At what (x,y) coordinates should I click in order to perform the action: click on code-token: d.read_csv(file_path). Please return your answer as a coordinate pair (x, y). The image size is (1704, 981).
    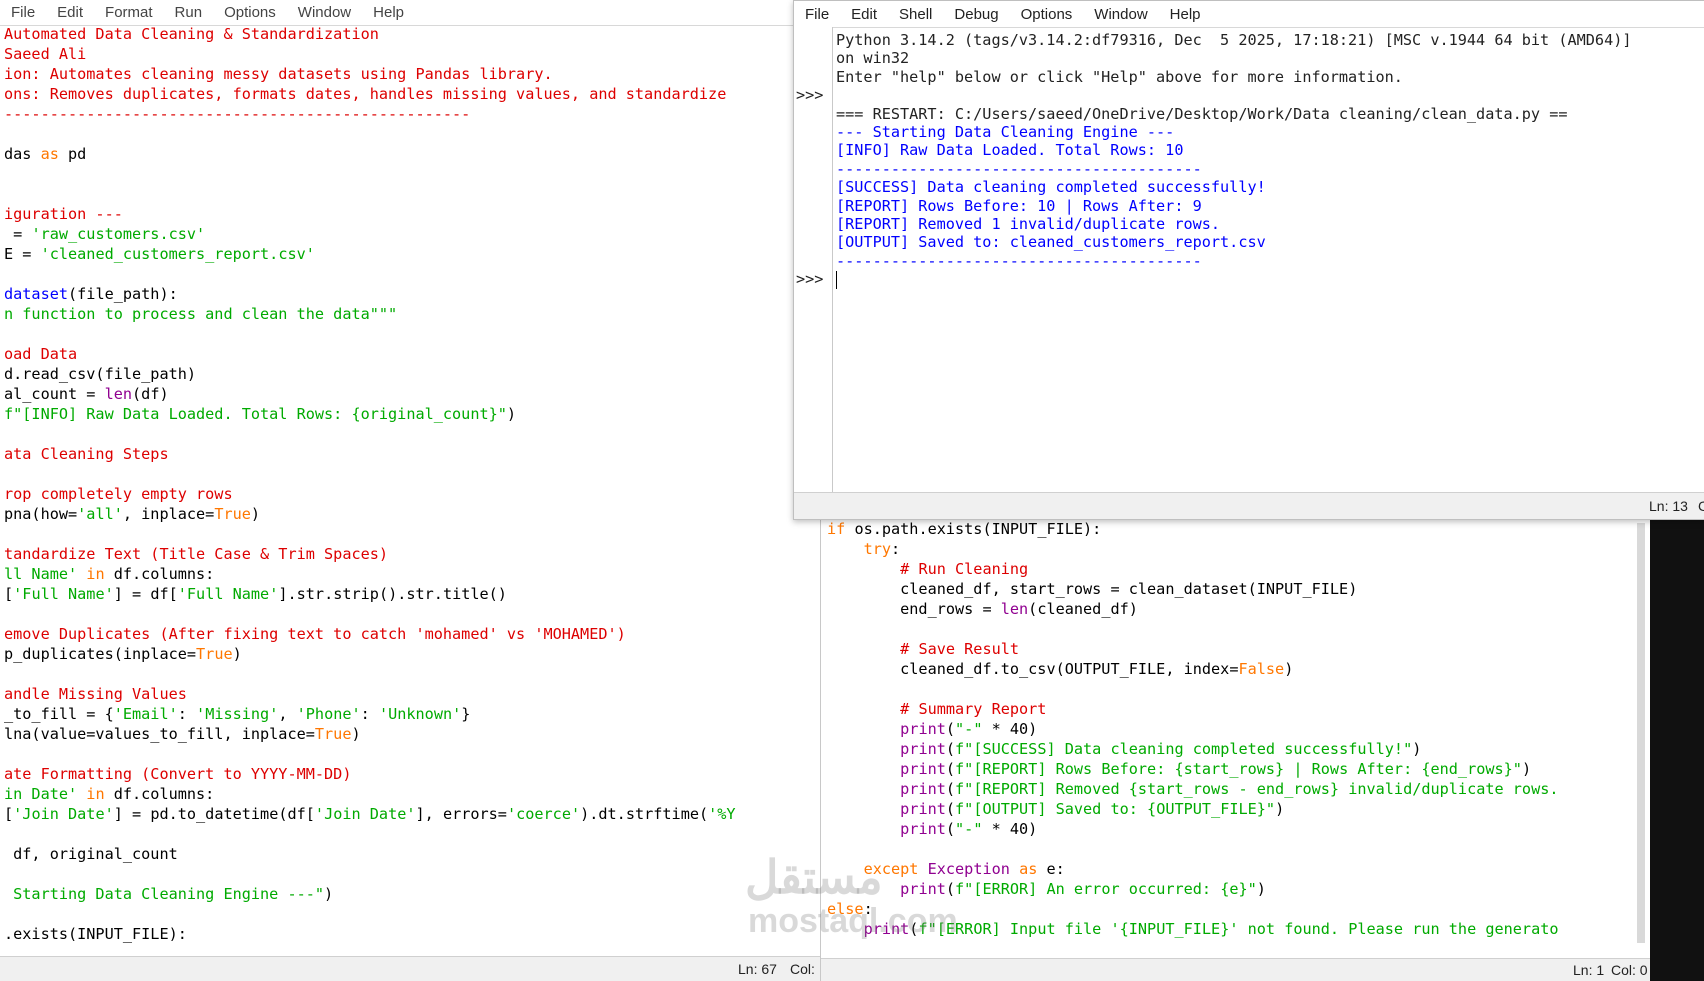
    Looking at the image, I should click on (100, 374).